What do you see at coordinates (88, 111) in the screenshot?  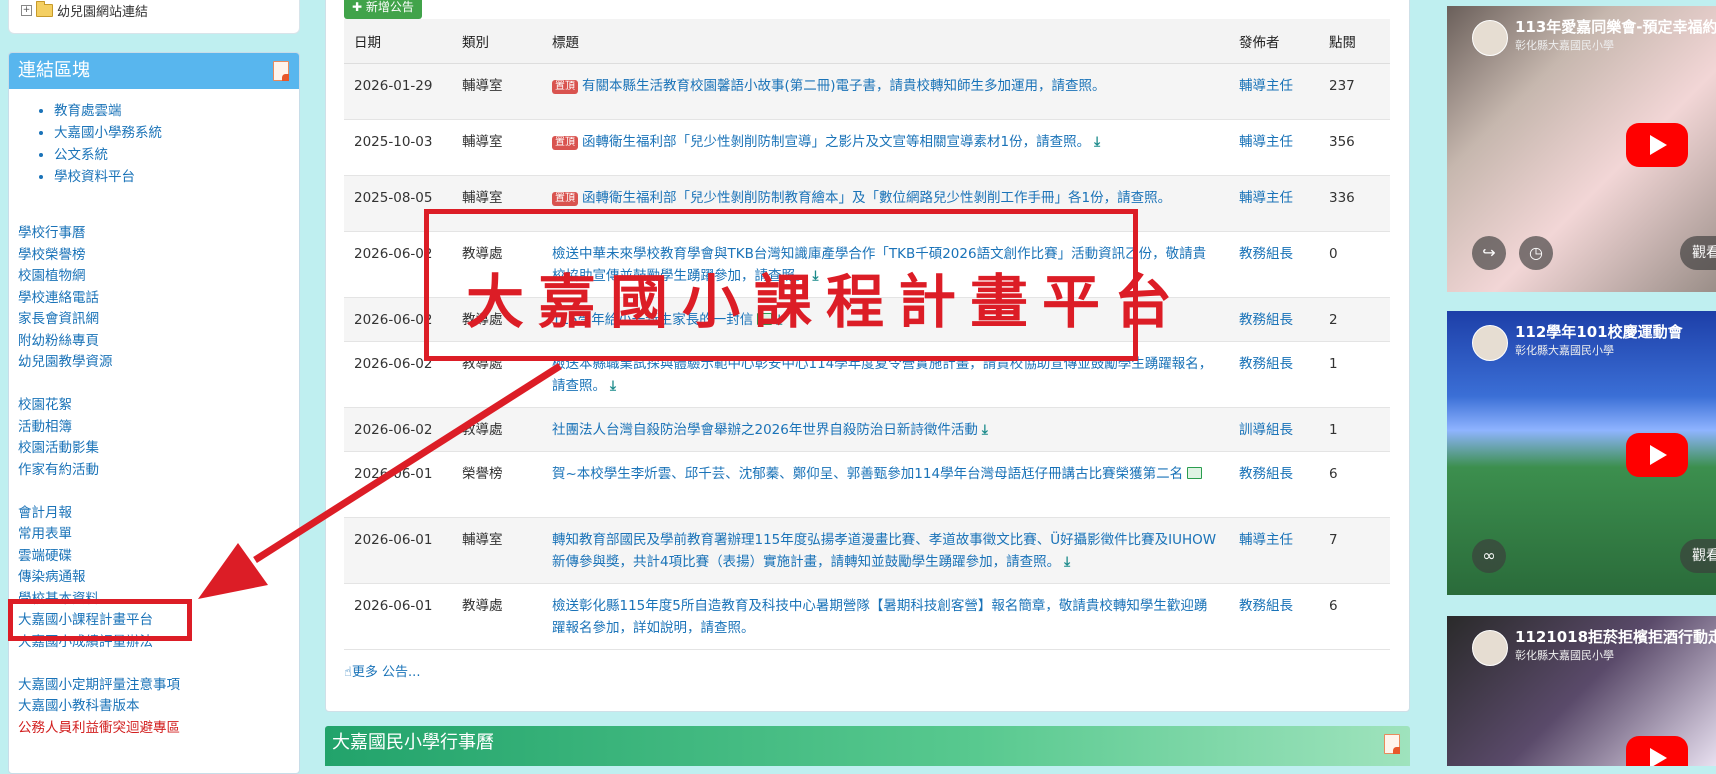 I see `bullet-link-text: 教育處雲端` at bounding box center [88, 111].